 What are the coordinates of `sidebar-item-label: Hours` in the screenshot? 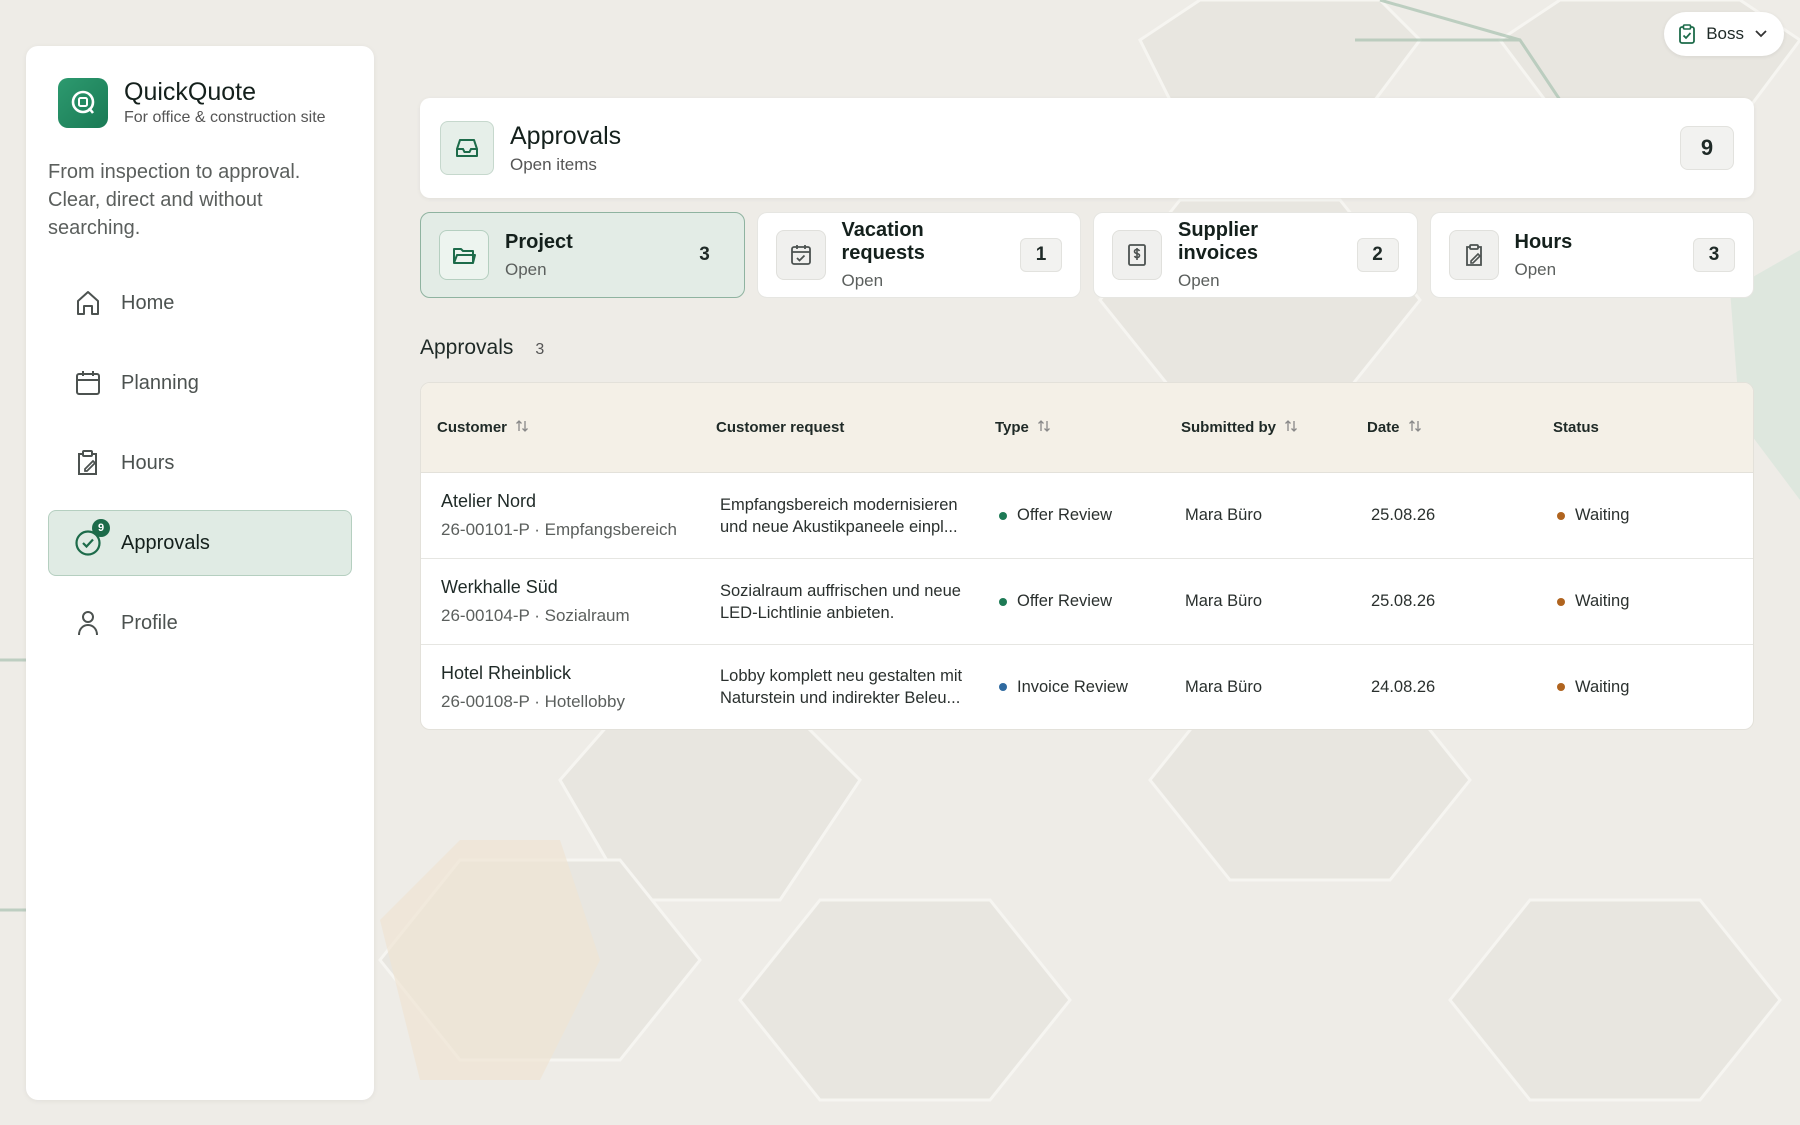 It's located at (148, 462).